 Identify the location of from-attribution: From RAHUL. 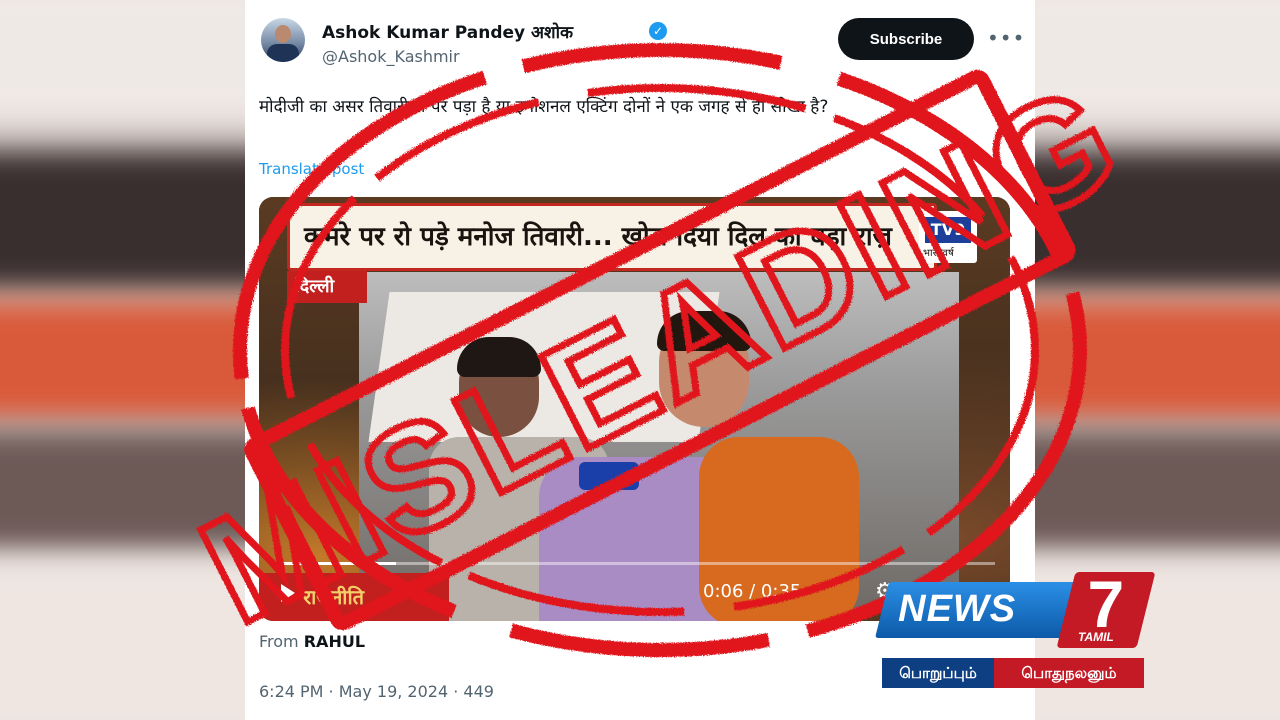
(312, 641).